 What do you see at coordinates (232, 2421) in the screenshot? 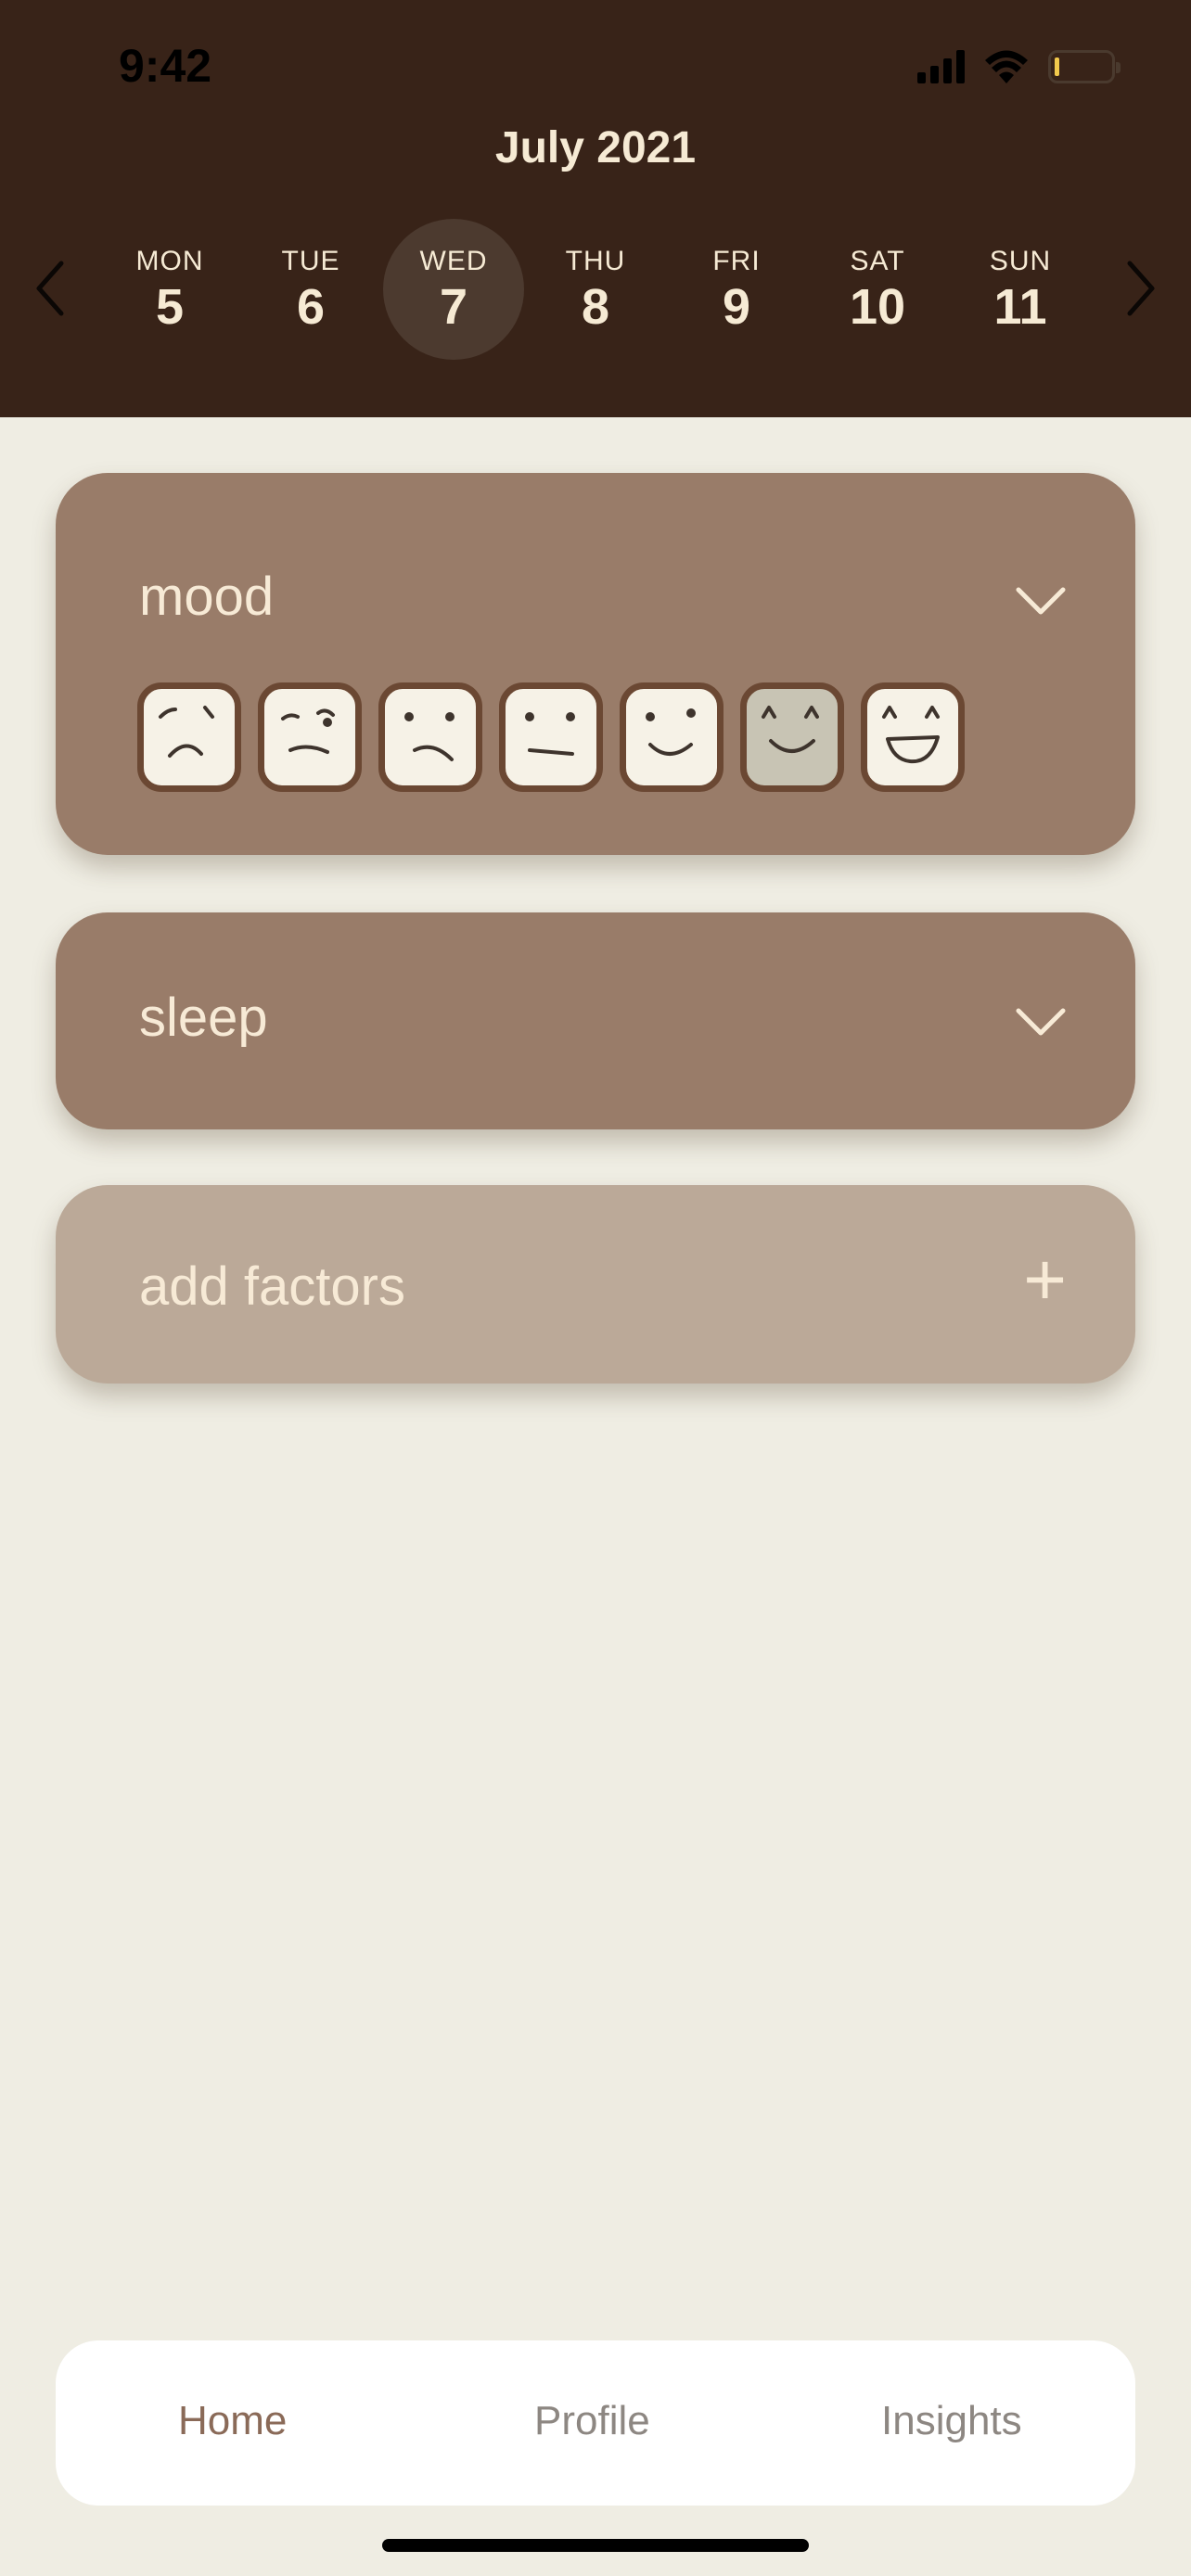
I see `tab-home: Home` at bounding box center [232, 2421].